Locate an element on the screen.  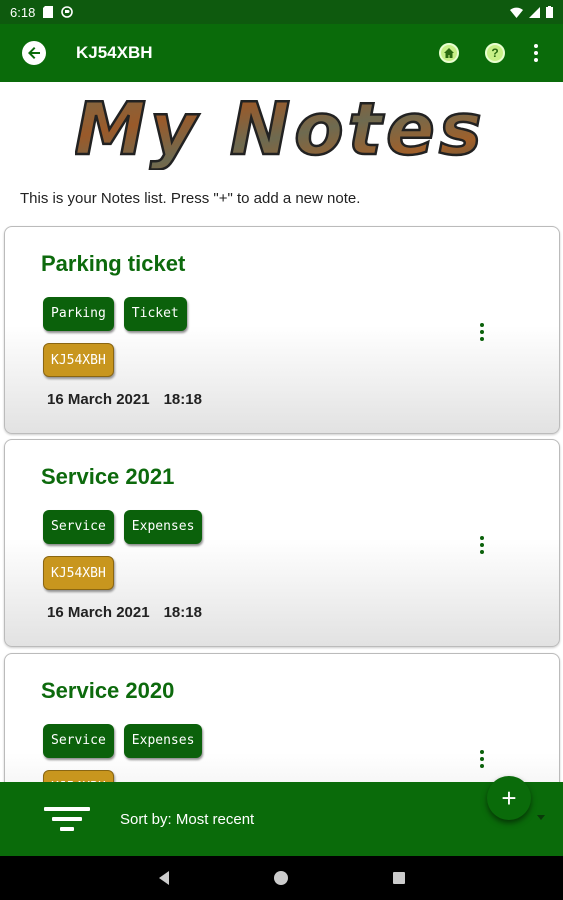
dropdown-arrow-icon is located at coordinates (541, 817).